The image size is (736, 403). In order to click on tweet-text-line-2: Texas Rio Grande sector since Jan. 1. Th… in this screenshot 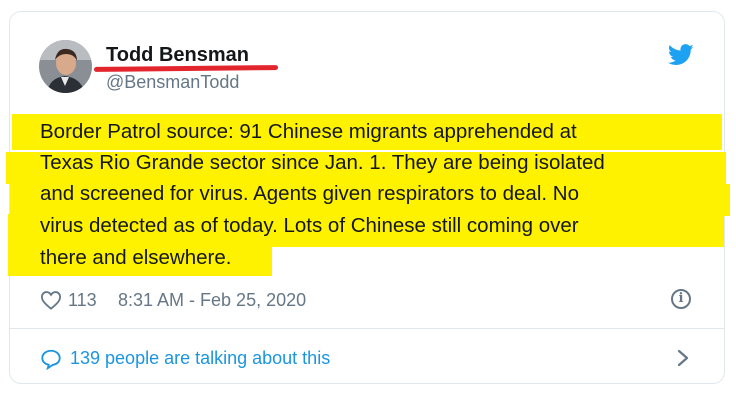, I will do `click(322, 162)`.